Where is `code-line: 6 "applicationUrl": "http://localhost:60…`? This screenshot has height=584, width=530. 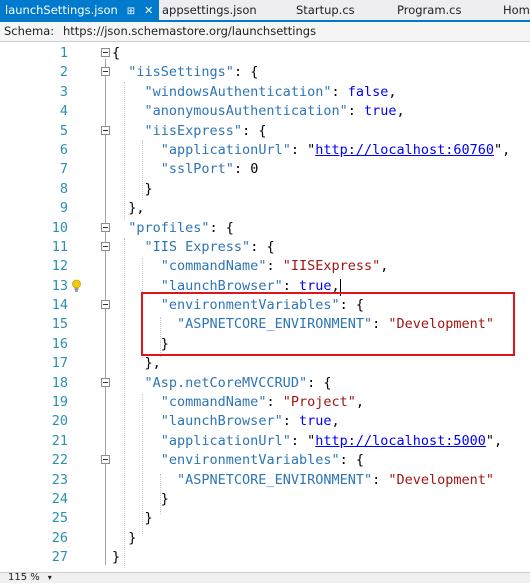 code-line: 6 "applicationUrl": "http://localhost:60… is located at coordinates (265, 150).